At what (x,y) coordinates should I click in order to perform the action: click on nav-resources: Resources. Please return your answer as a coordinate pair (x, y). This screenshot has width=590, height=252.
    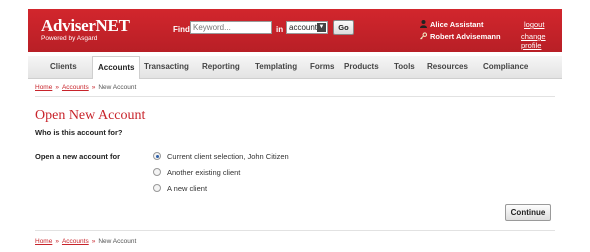
    Looking at the image, I should click on (447, 67).